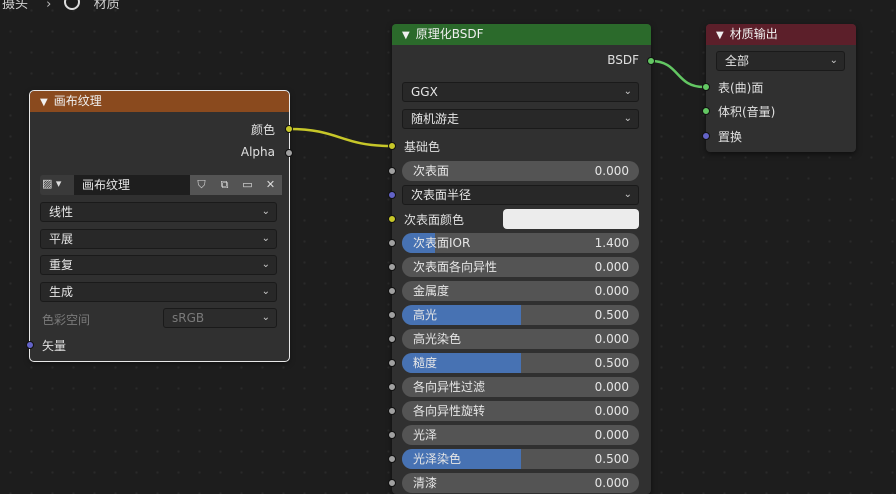 The image size is (896, 494). Describe the element at coordinates (289, 129) in the screenshot. I see `output-color-socket` at that location.